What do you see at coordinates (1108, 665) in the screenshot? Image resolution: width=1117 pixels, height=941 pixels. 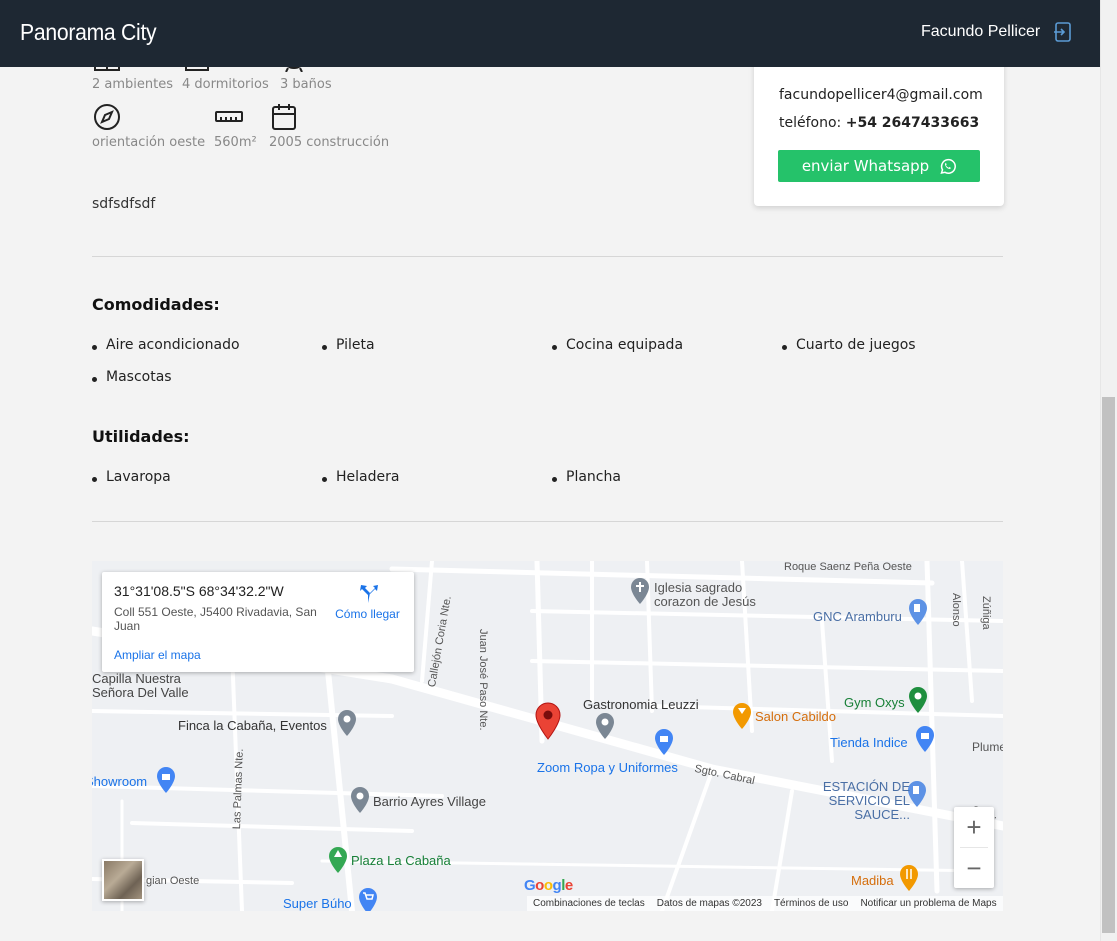 I see `scrollbar-thumb` at bounding box center [1108, 665].